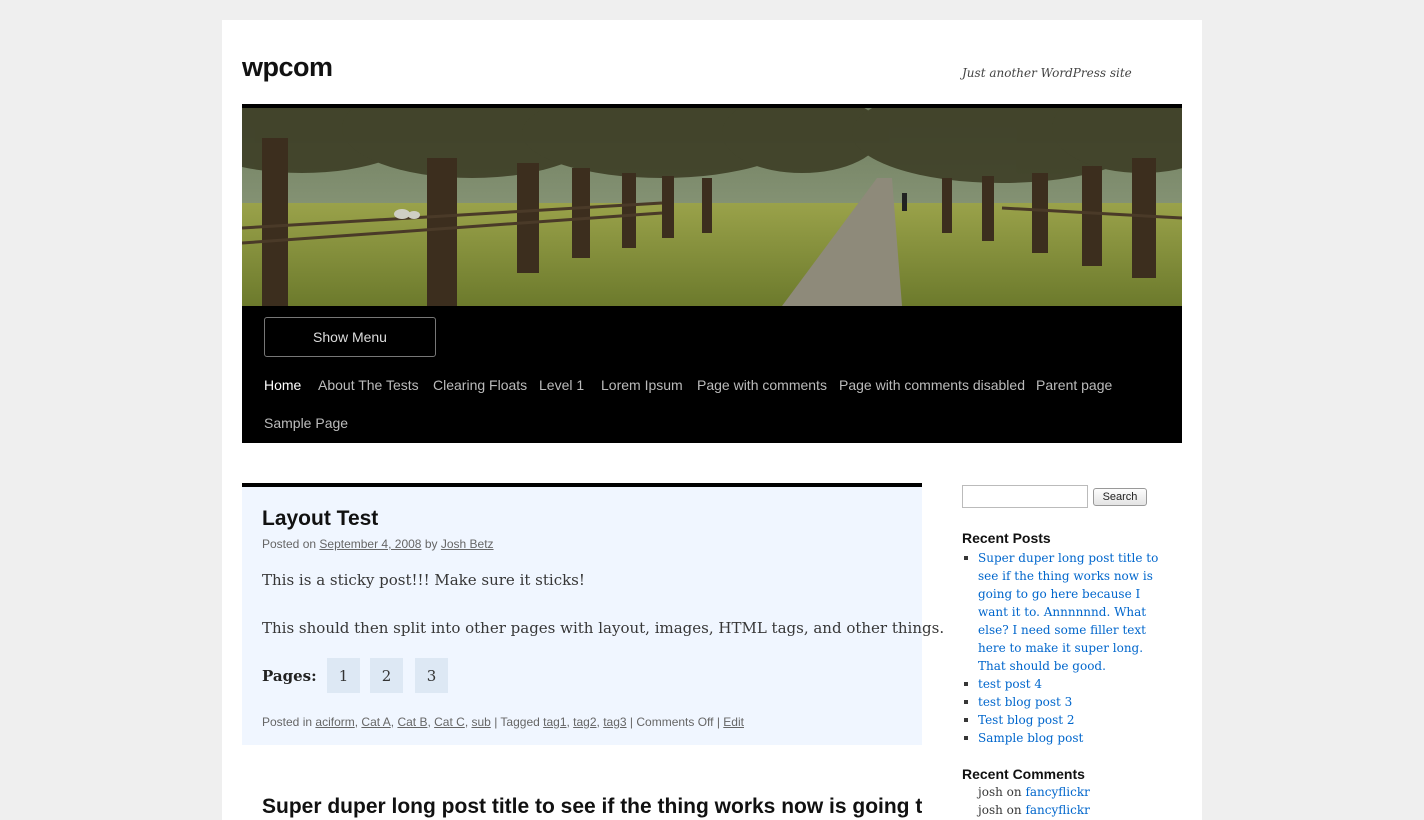  What do you see at coordinates (1026, 720) in the screenshot?
I see `recent-post-link: Test blog post 2` at bounding box center [1026, 720].